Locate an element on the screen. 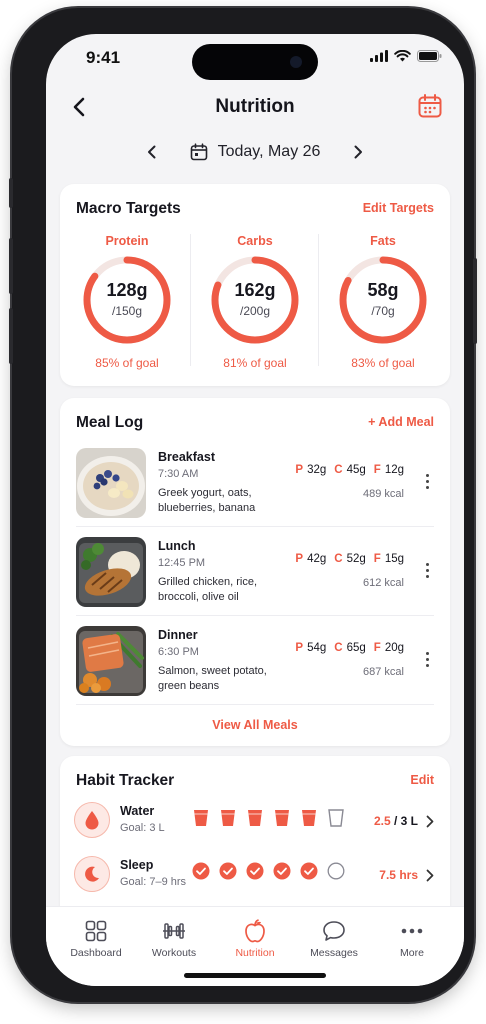 This screenshot has width=486, height=1024. grid-icon is located at coordinates (96, 931).